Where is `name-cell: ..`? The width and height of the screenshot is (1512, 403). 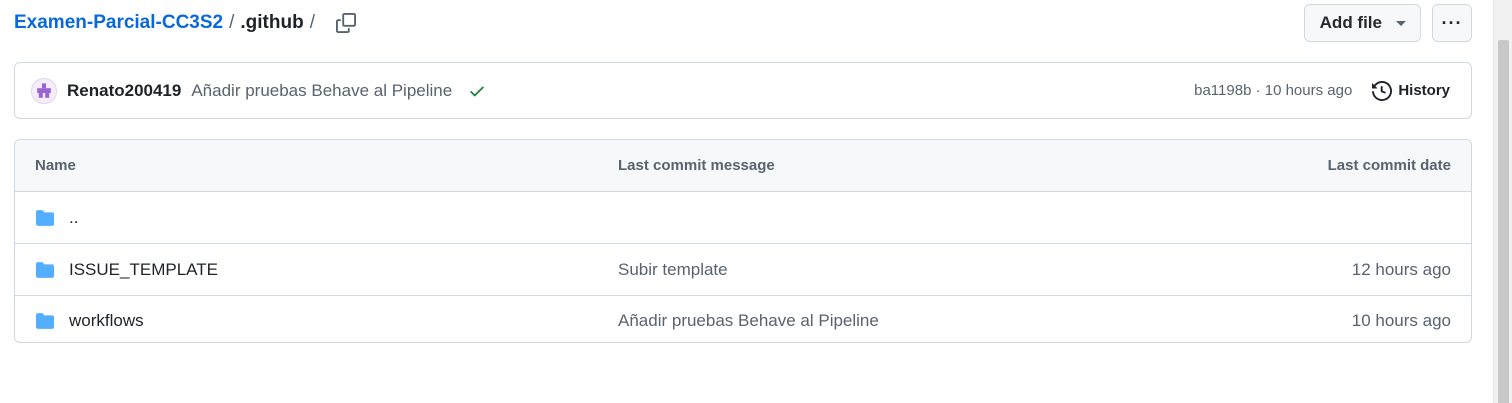
name-cell: .. is located at coordinates (306, 218).